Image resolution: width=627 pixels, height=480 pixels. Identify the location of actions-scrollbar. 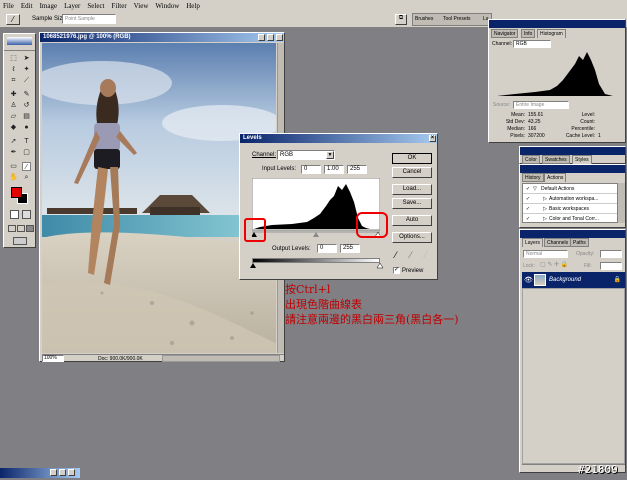
(621, 203).